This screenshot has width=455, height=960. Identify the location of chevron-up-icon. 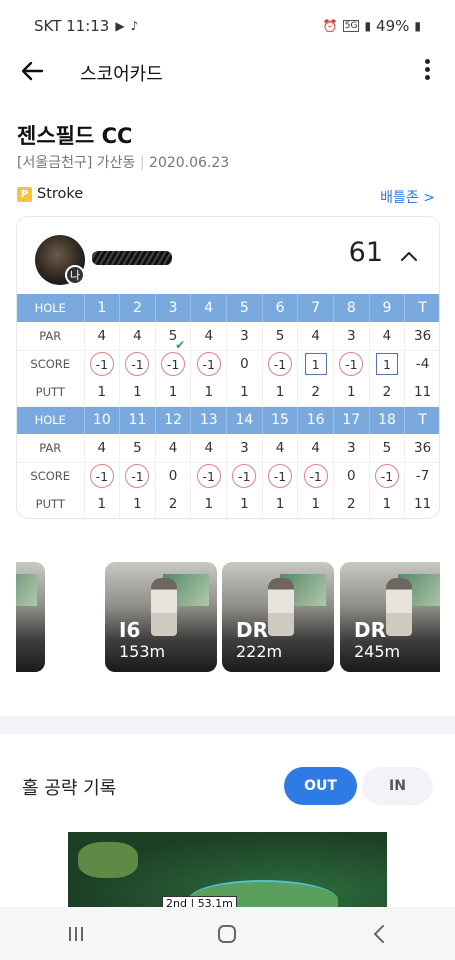
(409, 256).